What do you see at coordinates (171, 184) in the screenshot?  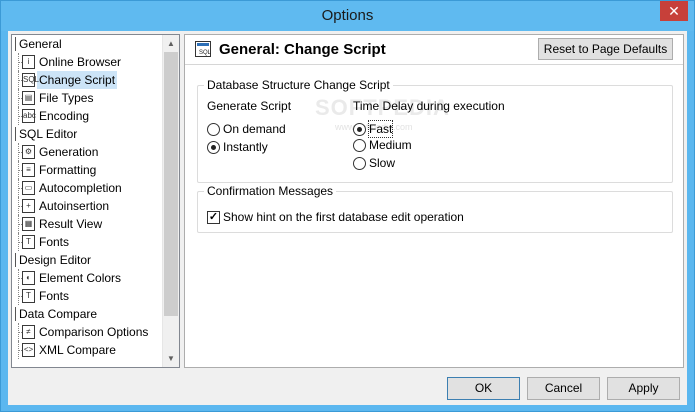 I see `scroll-thumb` at bounding box center [171, 184].